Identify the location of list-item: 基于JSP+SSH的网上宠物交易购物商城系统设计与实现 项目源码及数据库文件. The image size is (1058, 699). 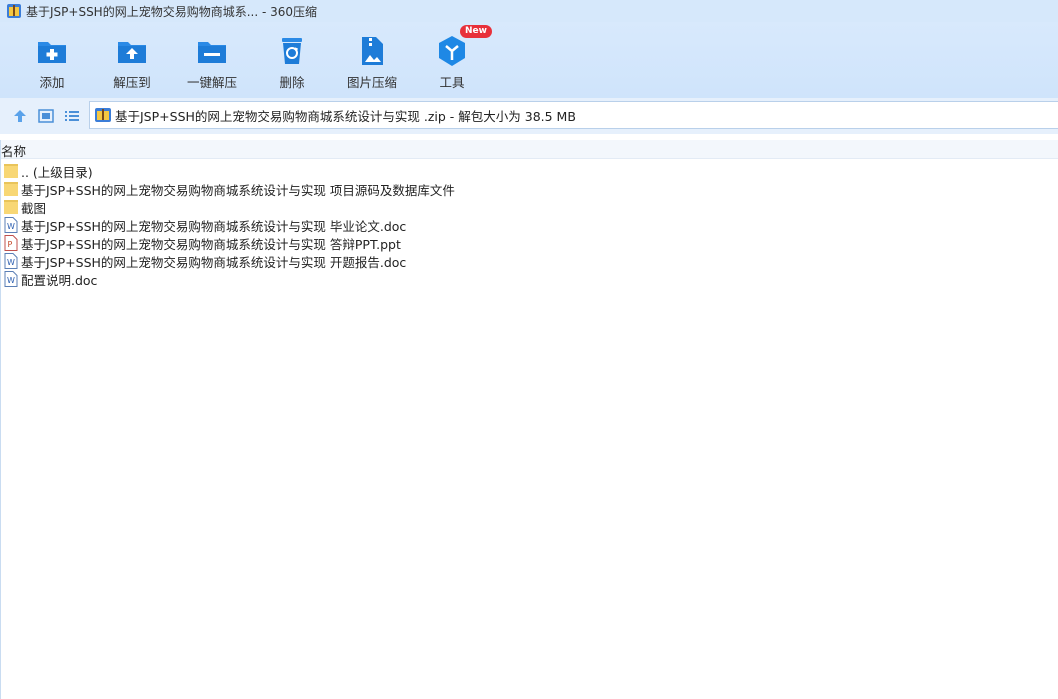
(529, 189).